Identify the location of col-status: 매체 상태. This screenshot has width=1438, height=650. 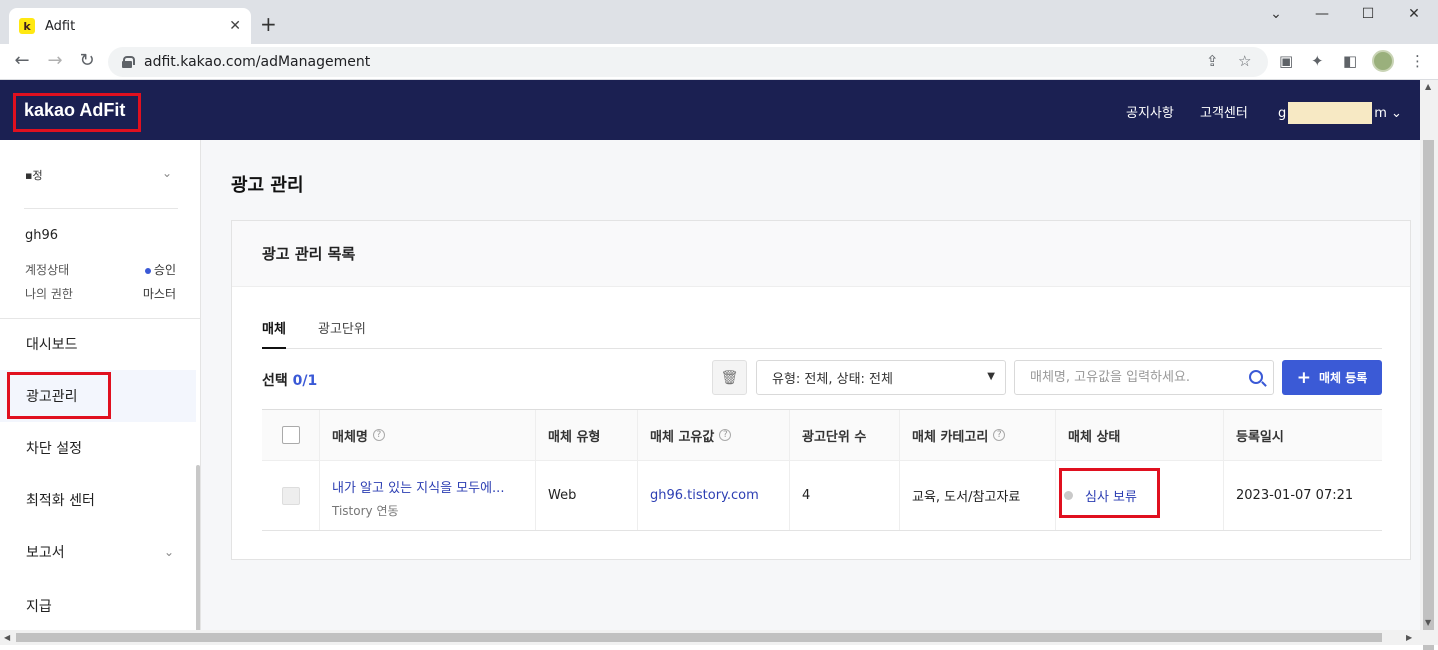
(1140, 435).